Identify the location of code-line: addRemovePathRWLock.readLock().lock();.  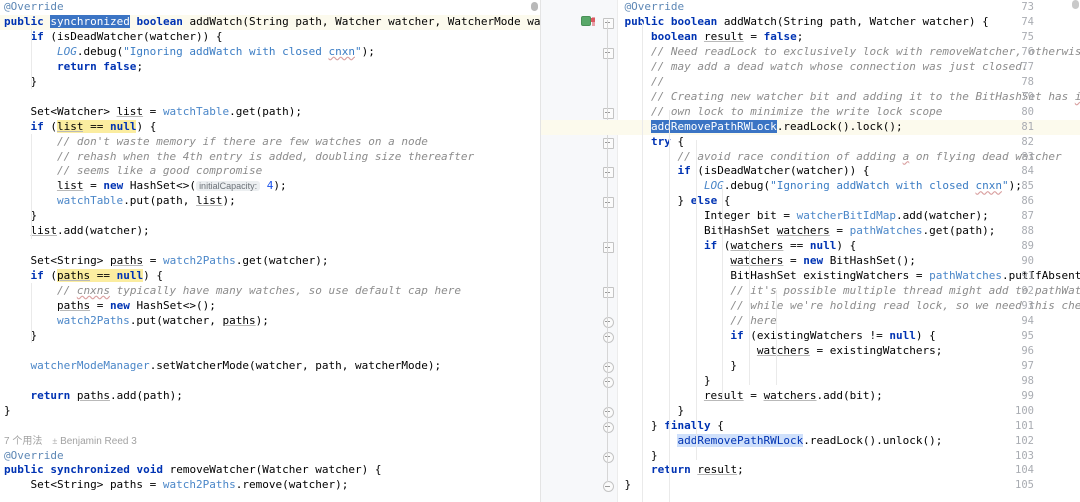
(810, 127).